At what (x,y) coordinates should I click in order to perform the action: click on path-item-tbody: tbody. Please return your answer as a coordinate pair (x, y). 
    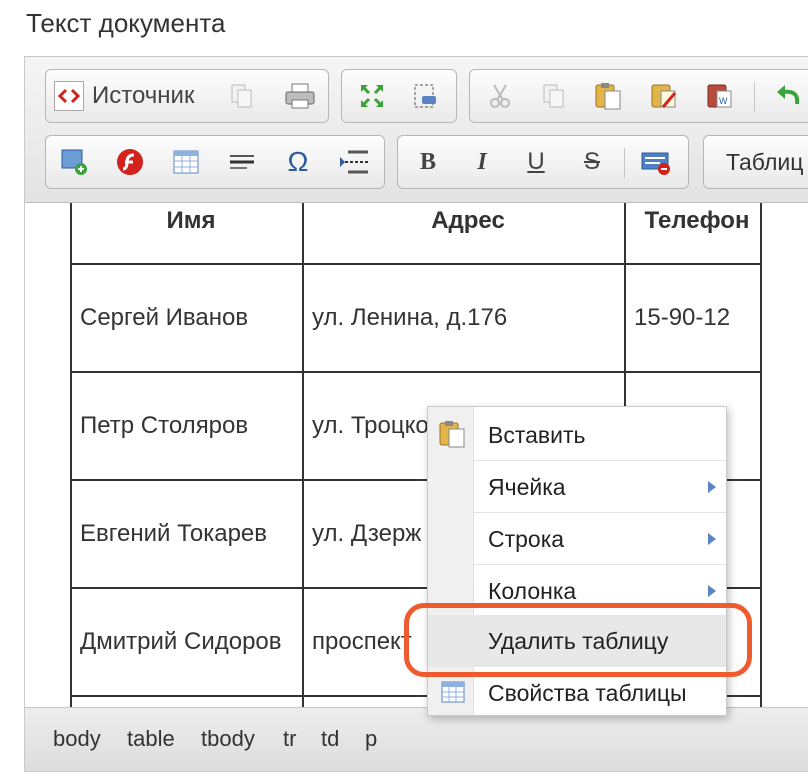
    Looking at the image, I should click on (228, 739).